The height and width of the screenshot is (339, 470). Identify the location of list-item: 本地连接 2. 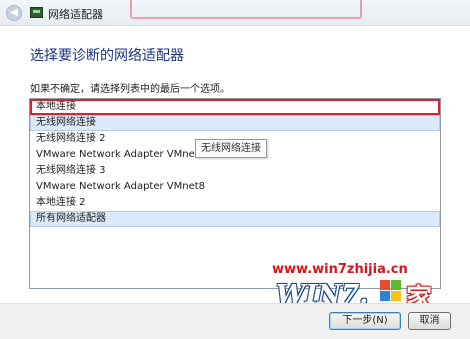
(235, 203).